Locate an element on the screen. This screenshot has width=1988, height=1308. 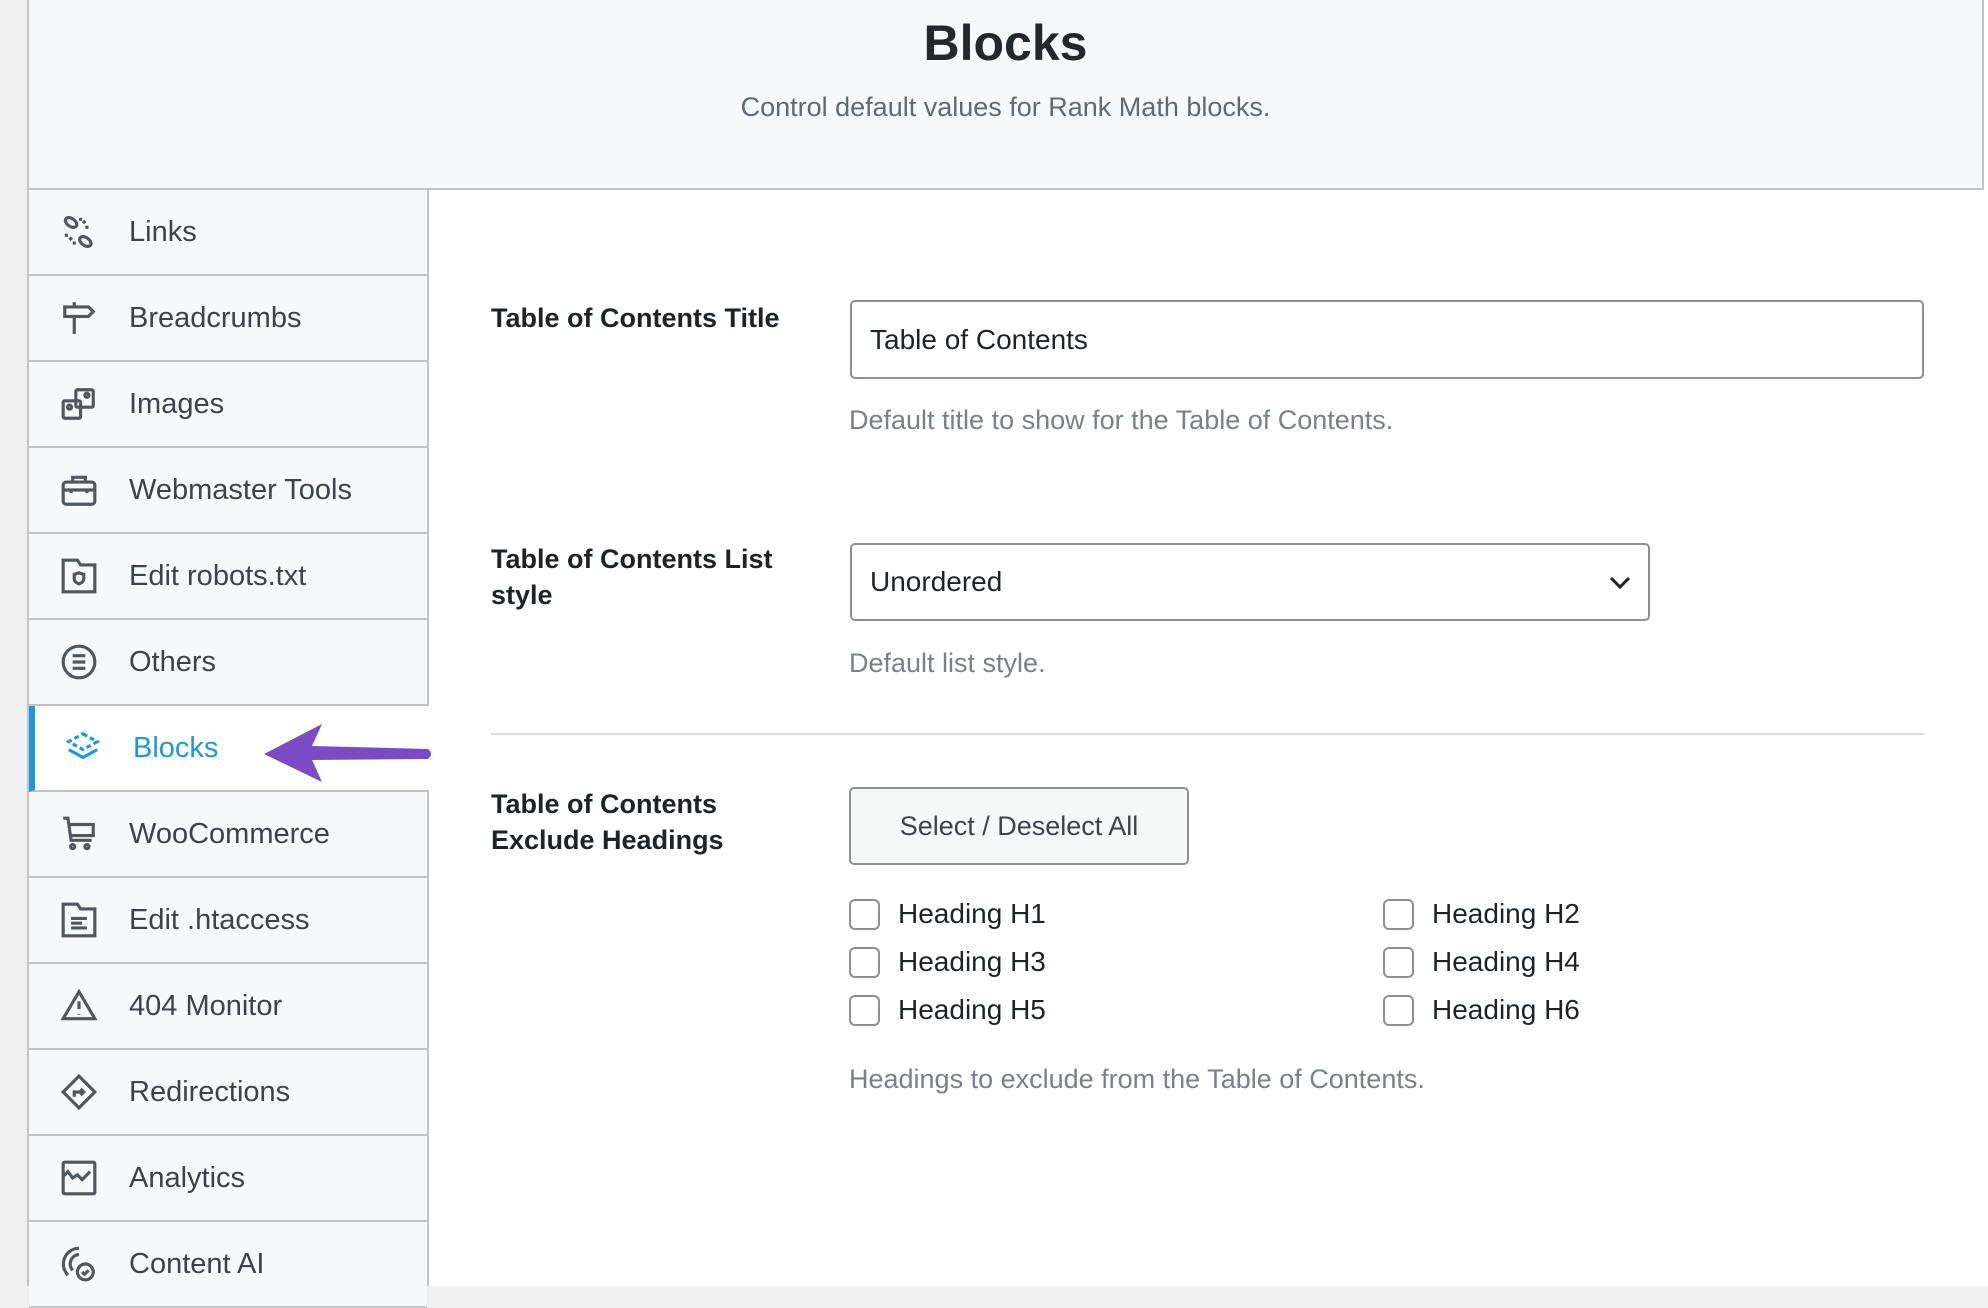
sidebar-item-edit-robots: Edit robots.txt is located at coordinates (228, 577).